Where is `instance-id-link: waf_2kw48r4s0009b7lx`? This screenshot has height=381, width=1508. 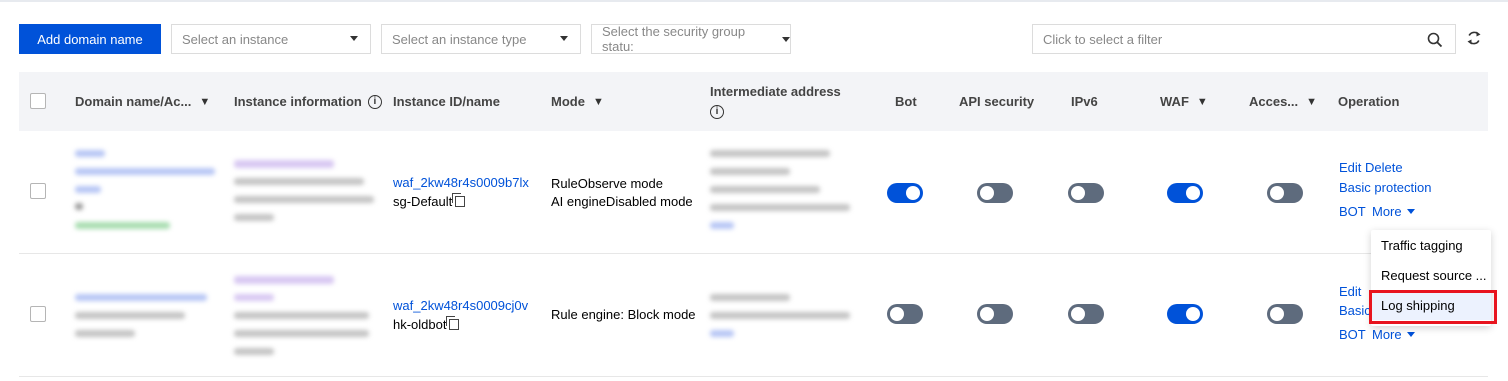 instance-id-link: waf_2kw48r4s0009b7lx is located at coordinates (461, 182).